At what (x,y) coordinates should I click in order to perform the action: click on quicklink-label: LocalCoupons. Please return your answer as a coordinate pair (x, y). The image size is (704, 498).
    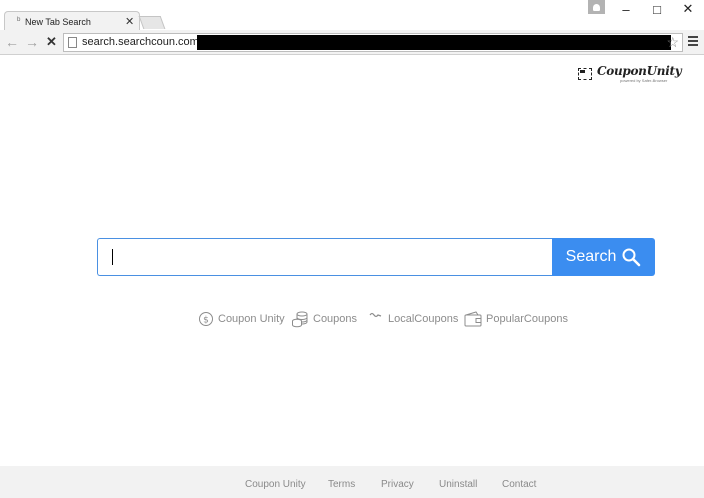
    Looking at the image, I should click on (423, 319).